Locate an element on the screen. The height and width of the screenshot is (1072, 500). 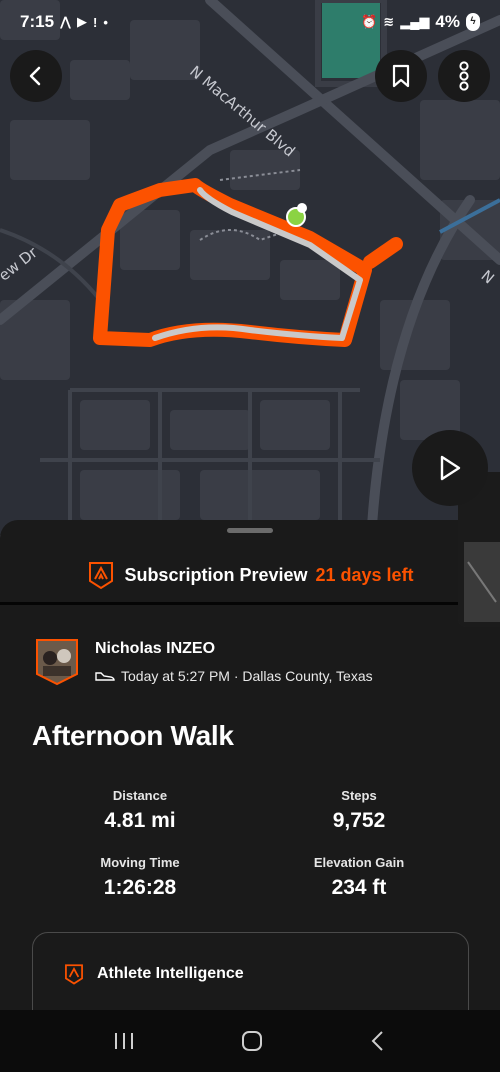
stat-label: Moving Time is located at coordinates (140, 862).